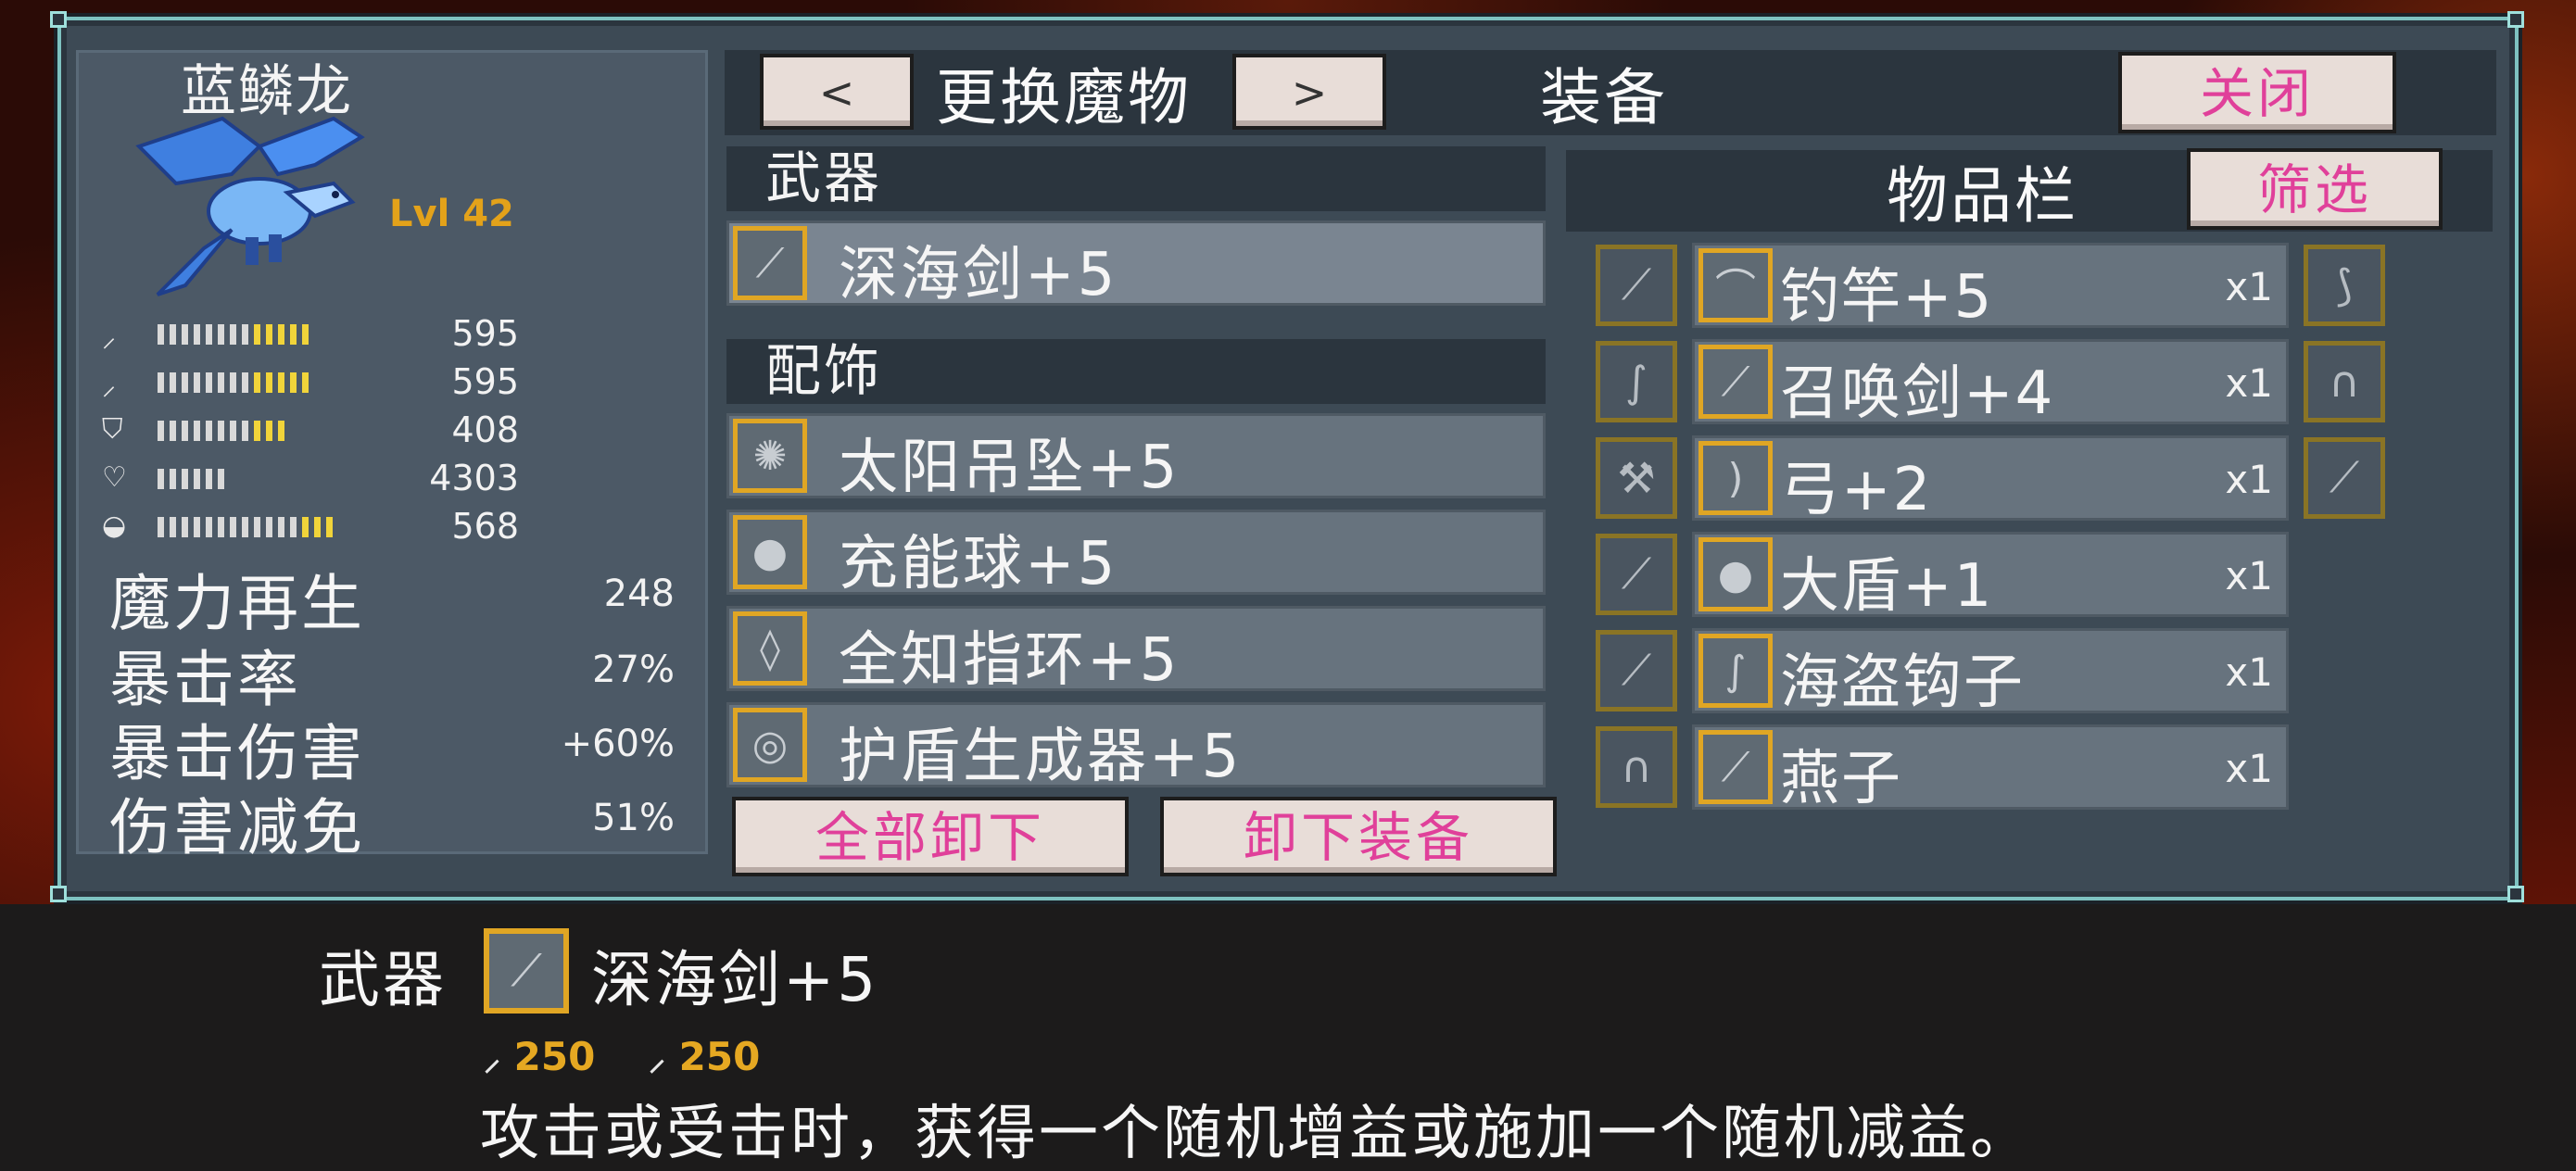 This screenshot has width=2576, height=1171. What do you see at coordinates (1636, 575) in the screenshot?
I see `wand-icon: ⟋` at bounding box center [1636, 575].